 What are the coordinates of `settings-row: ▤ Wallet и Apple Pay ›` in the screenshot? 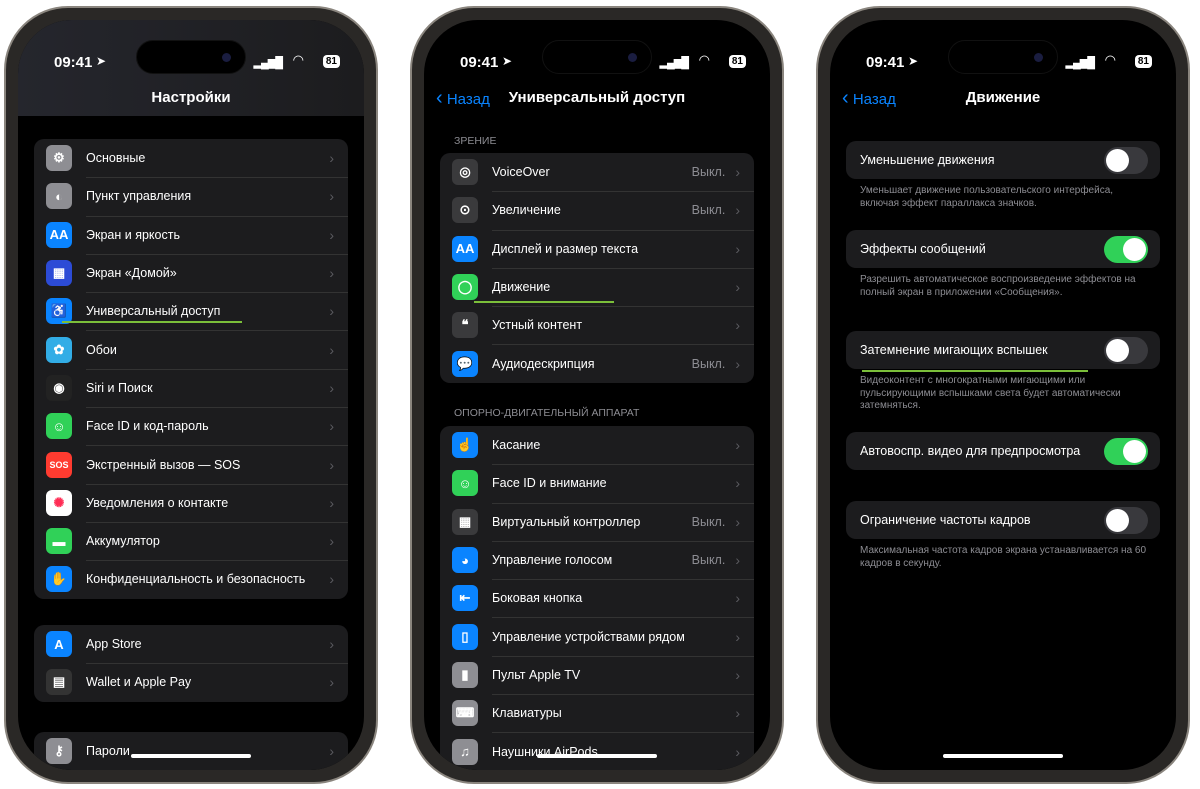 It's located at (191, 682).